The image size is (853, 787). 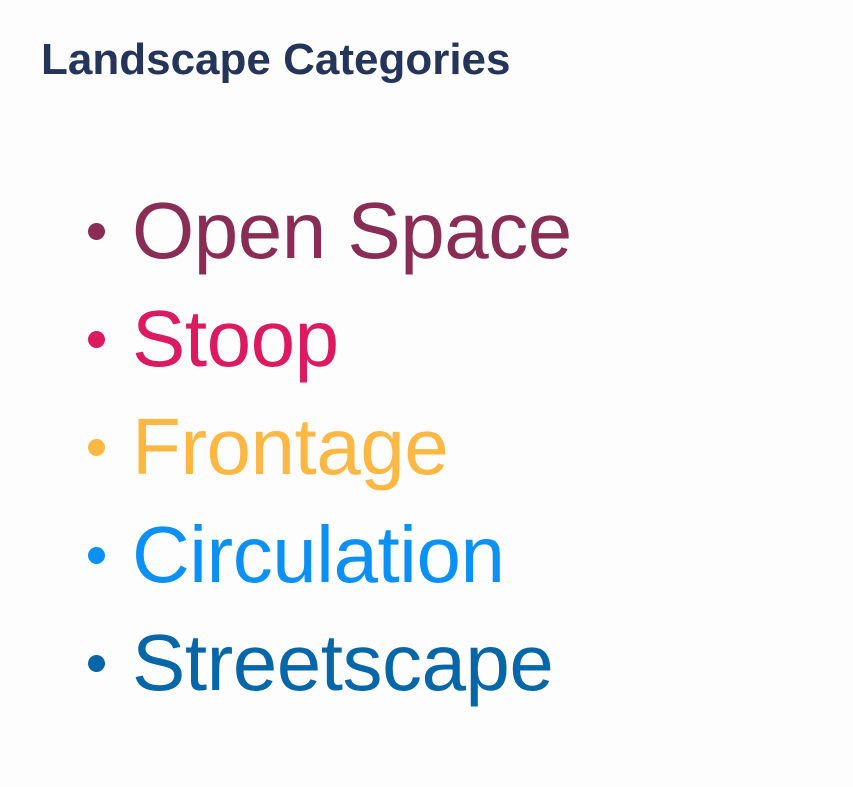 I want to click on category-item-open-space: Open Space, so click(x=330, y=231).